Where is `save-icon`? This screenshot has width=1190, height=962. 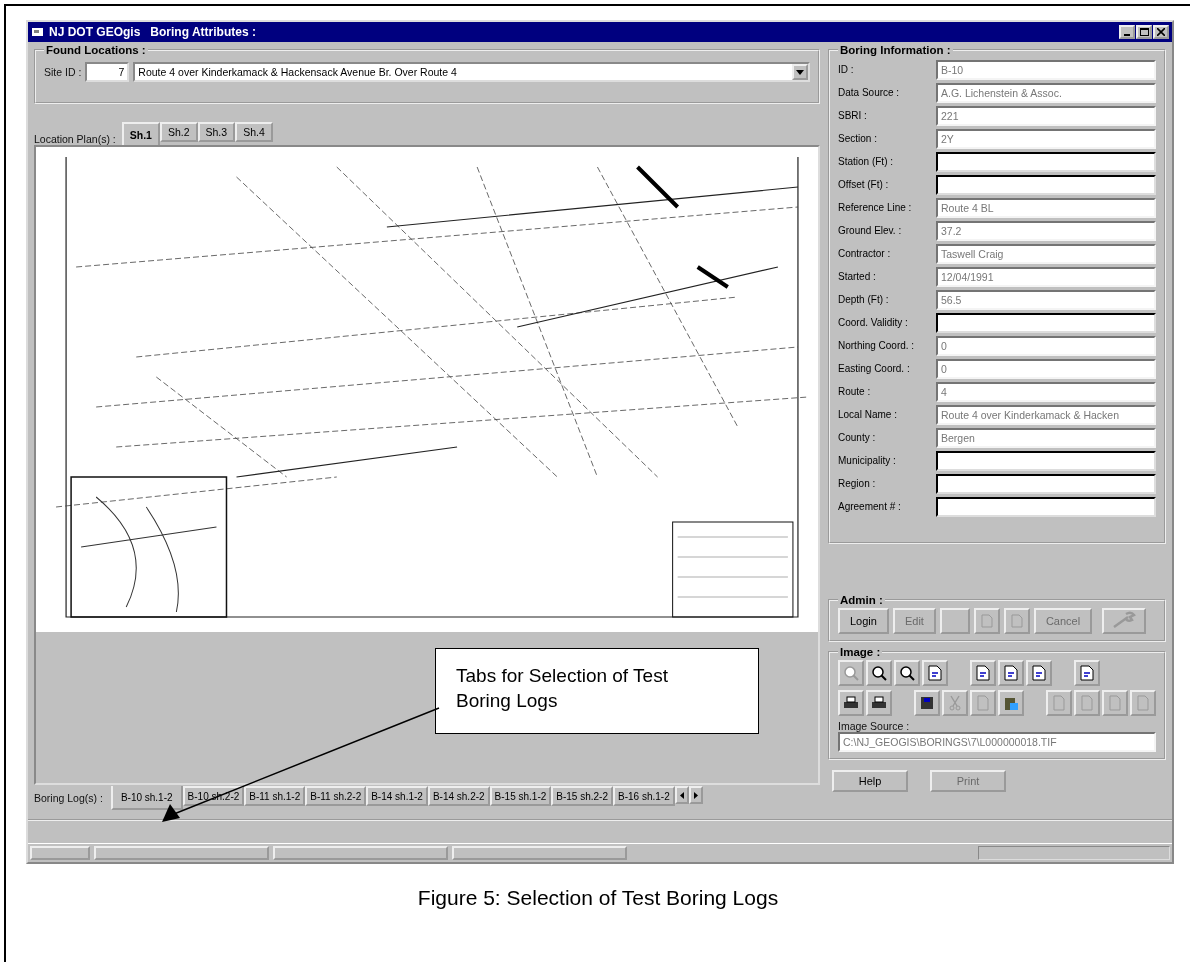 save-icon is located at coordinates (927, 703).